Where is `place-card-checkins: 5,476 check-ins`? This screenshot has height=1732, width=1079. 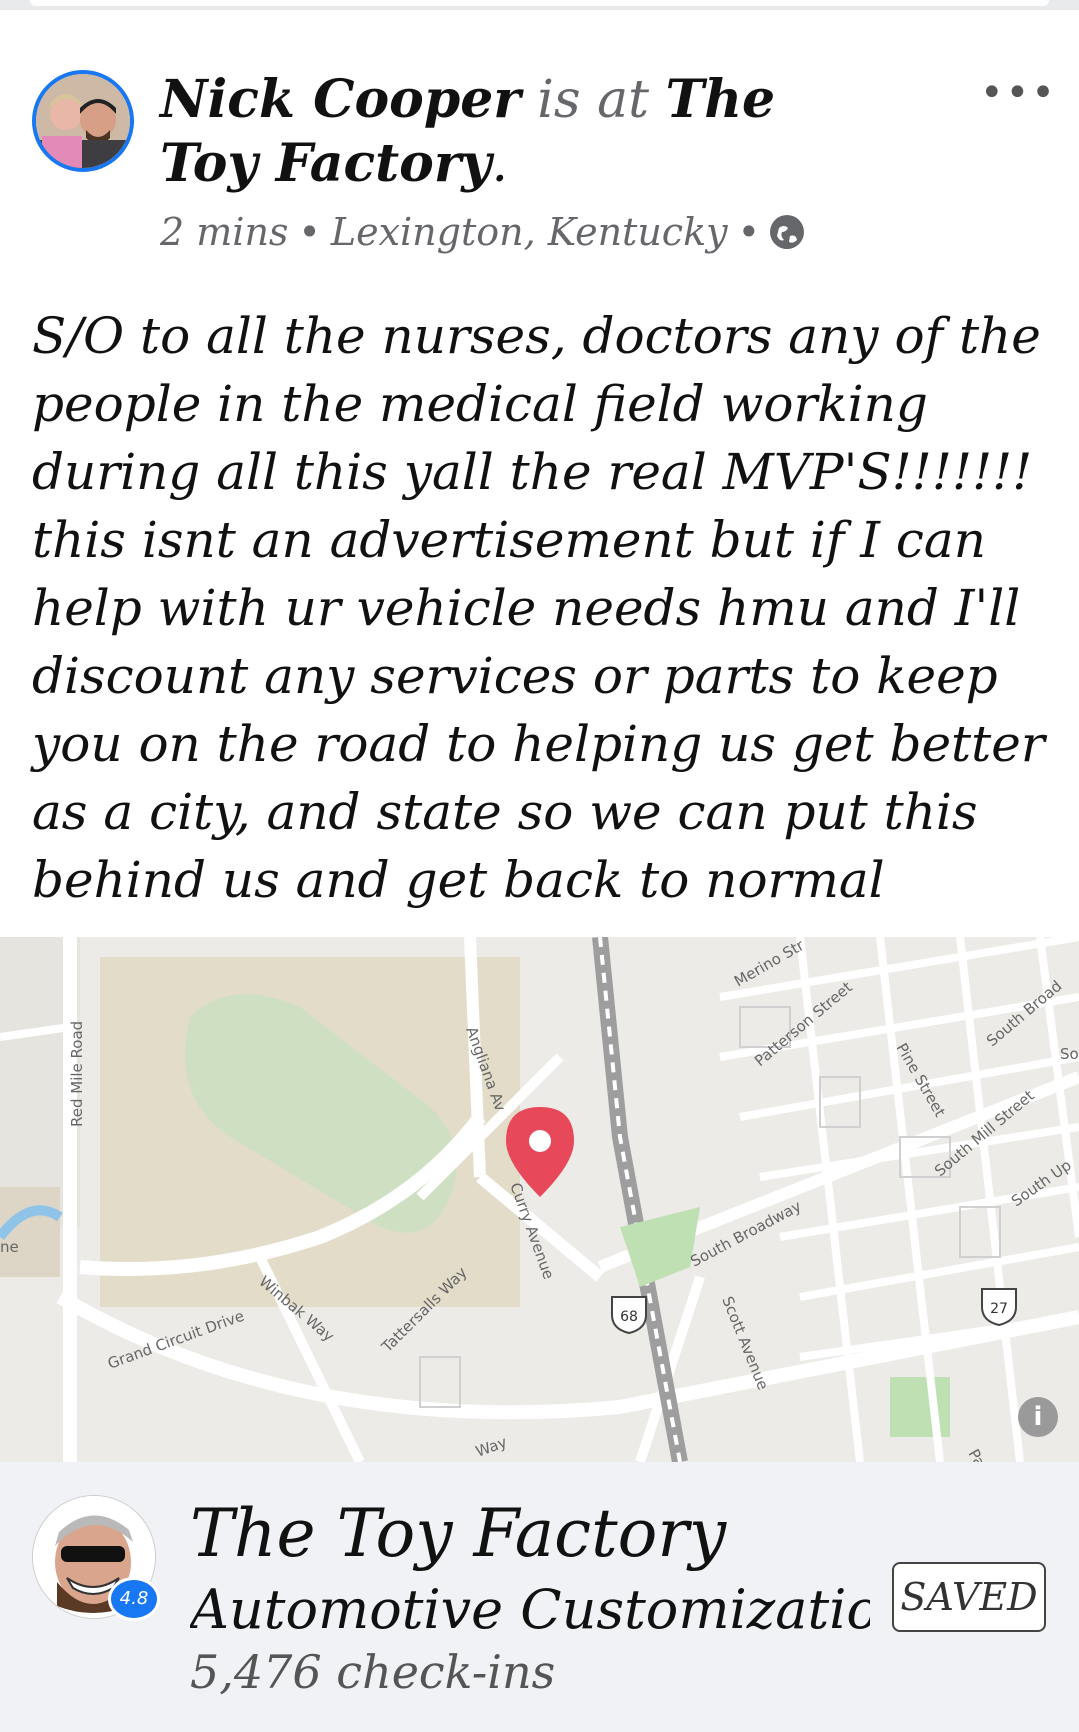
place-card-checkins: 5,476 check-ins is located at coordinates (373, 1672).